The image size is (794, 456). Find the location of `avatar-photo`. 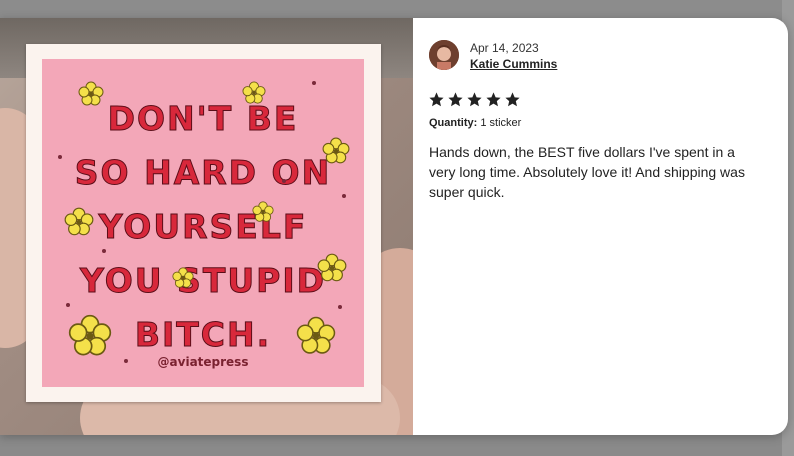

avatar-photo is located at coordinates (444, 55).